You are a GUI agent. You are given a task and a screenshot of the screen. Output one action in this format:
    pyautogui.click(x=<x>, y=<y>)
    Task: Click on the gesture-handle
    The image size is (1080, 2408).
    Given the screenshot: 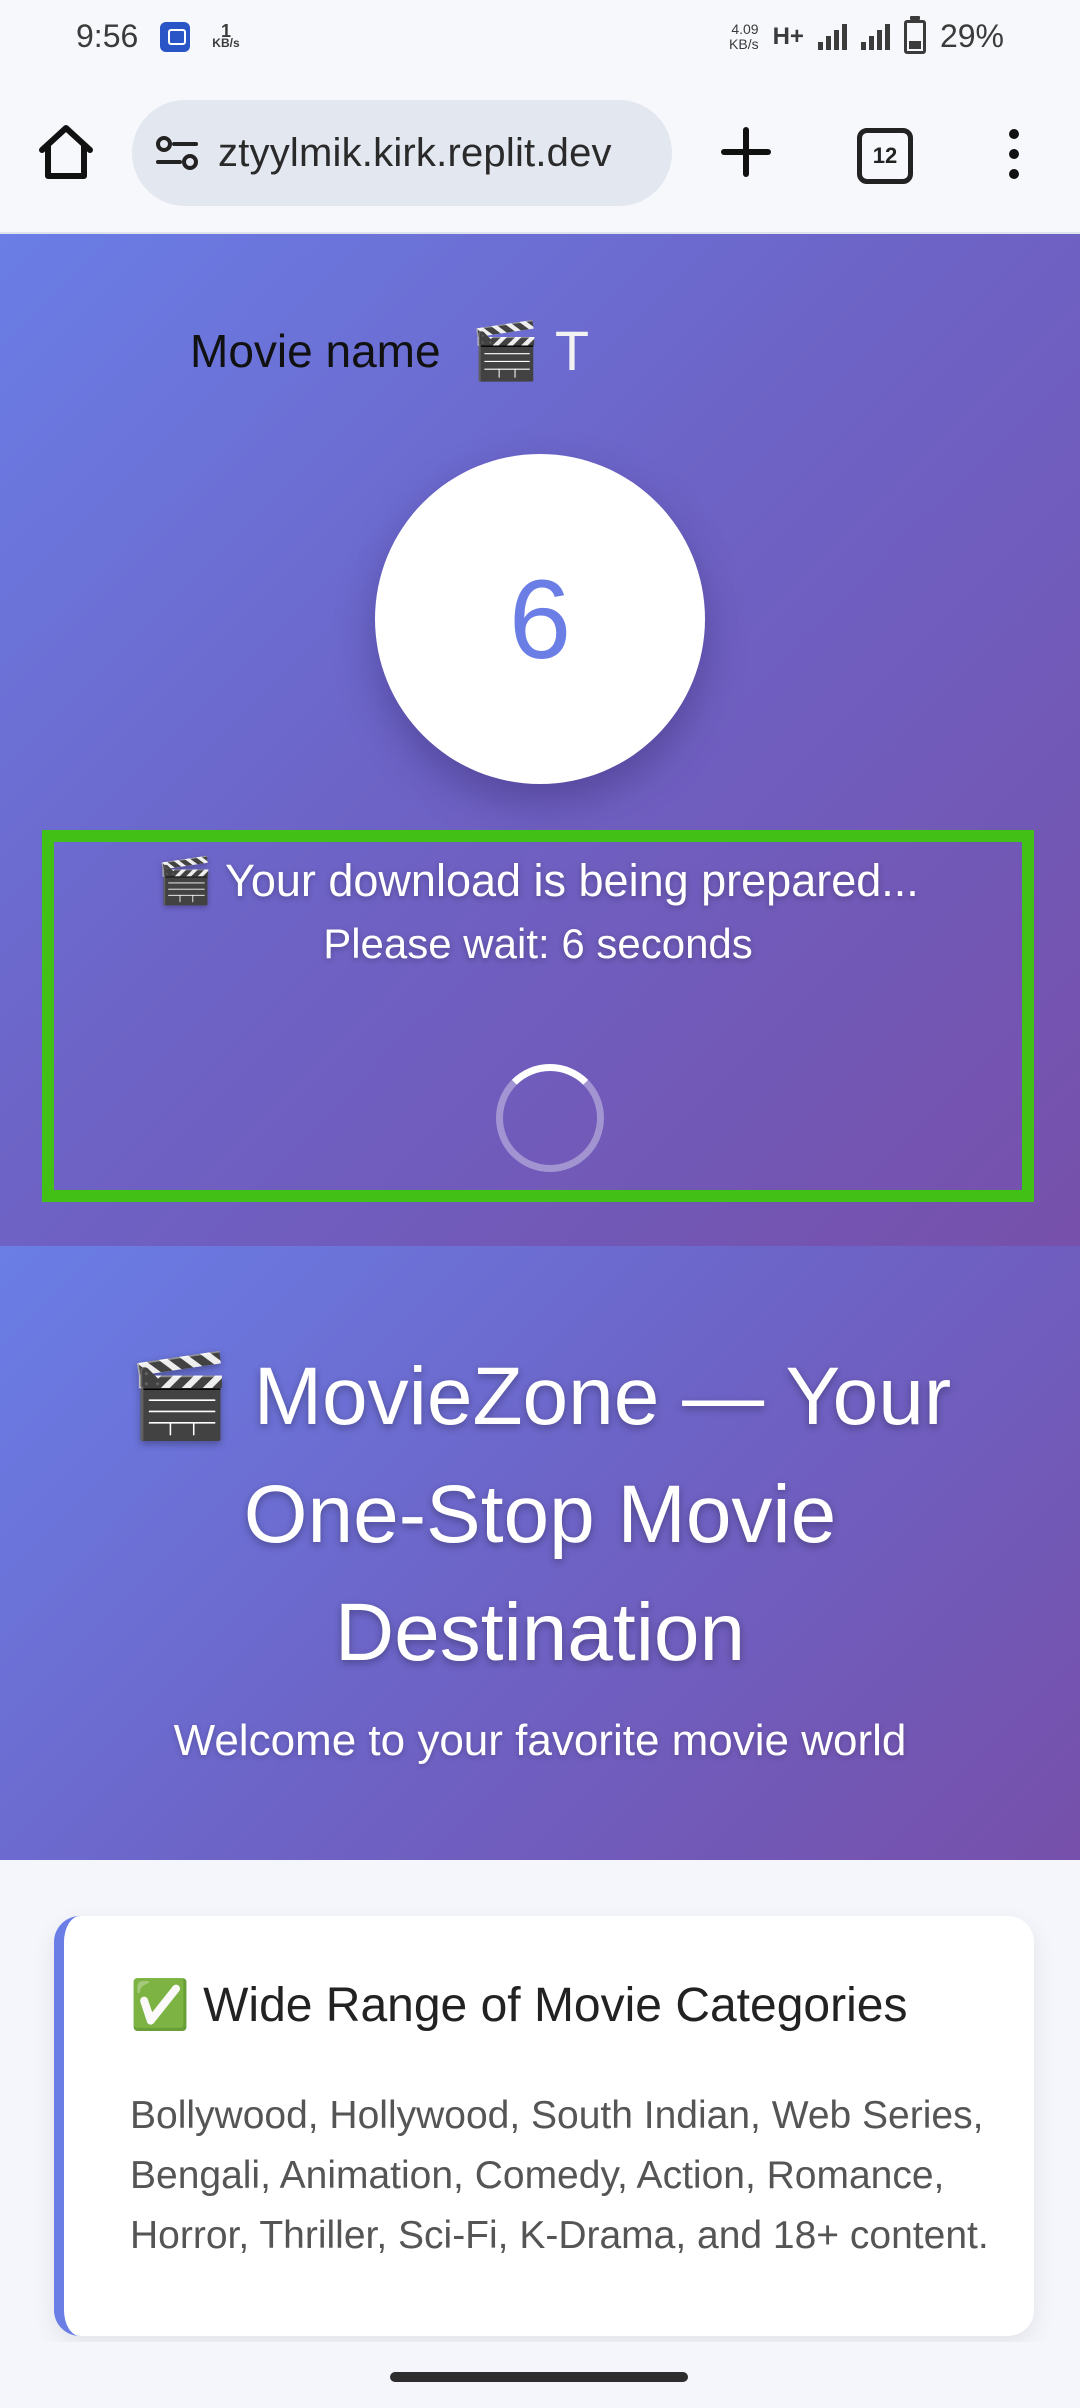 What is the action you would take?
    pyautogui.click(x=539, y=2377)
    